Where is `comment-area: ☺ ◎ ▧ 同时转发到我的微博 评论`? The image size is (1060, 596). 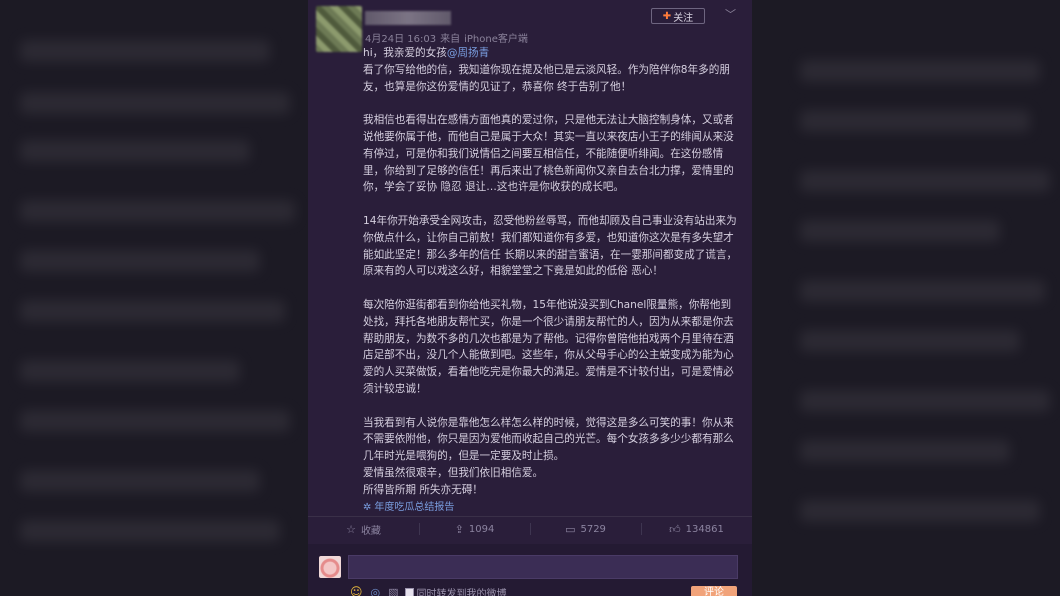
comment-area: ☺ ◎ ▧ 同时转发到我的微博 评论 is located at coordinates (530, 570).